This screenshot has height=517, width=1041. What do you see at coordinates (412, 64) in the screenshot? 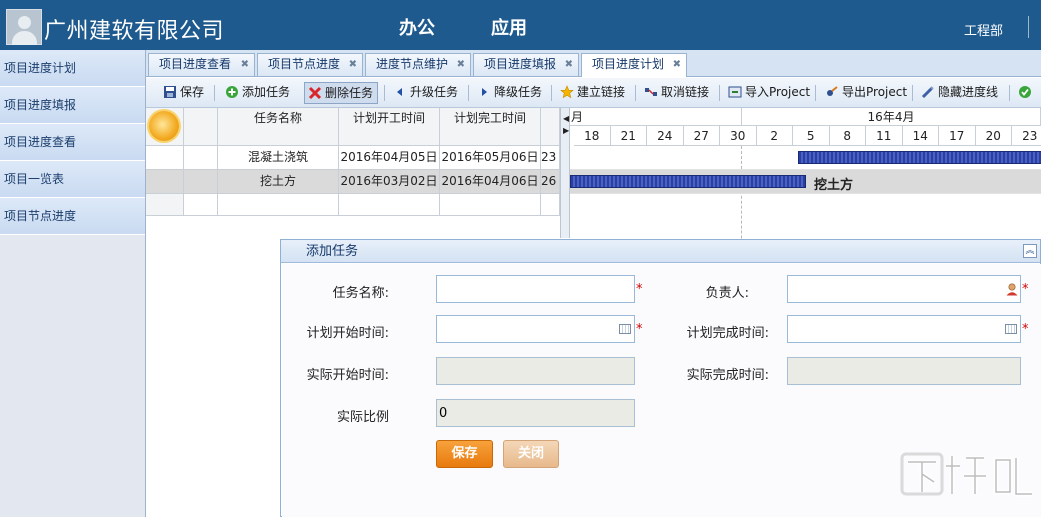
I see `tab-label: 进度节点维护` at bounding box center [412, 64].